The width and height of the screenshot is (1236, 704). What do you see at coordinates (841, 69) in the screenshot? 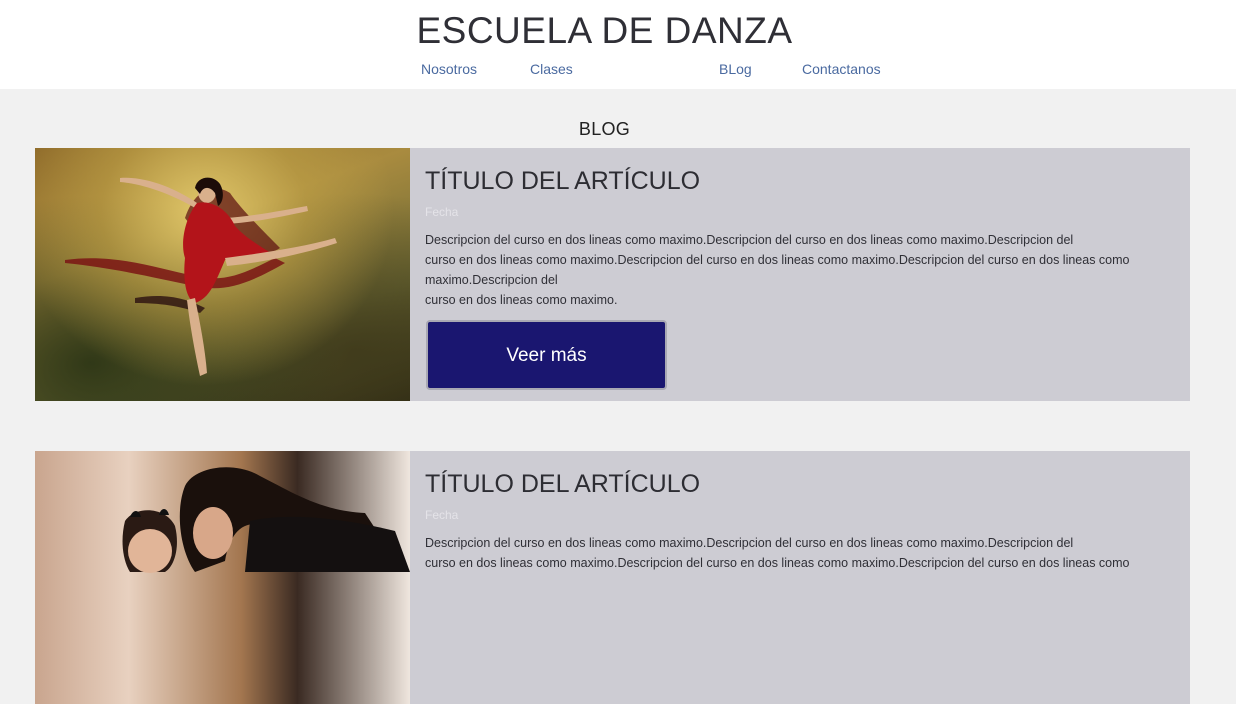
I see `nav-link-contactanos: Contactanos` at bounding box center [841, 69].